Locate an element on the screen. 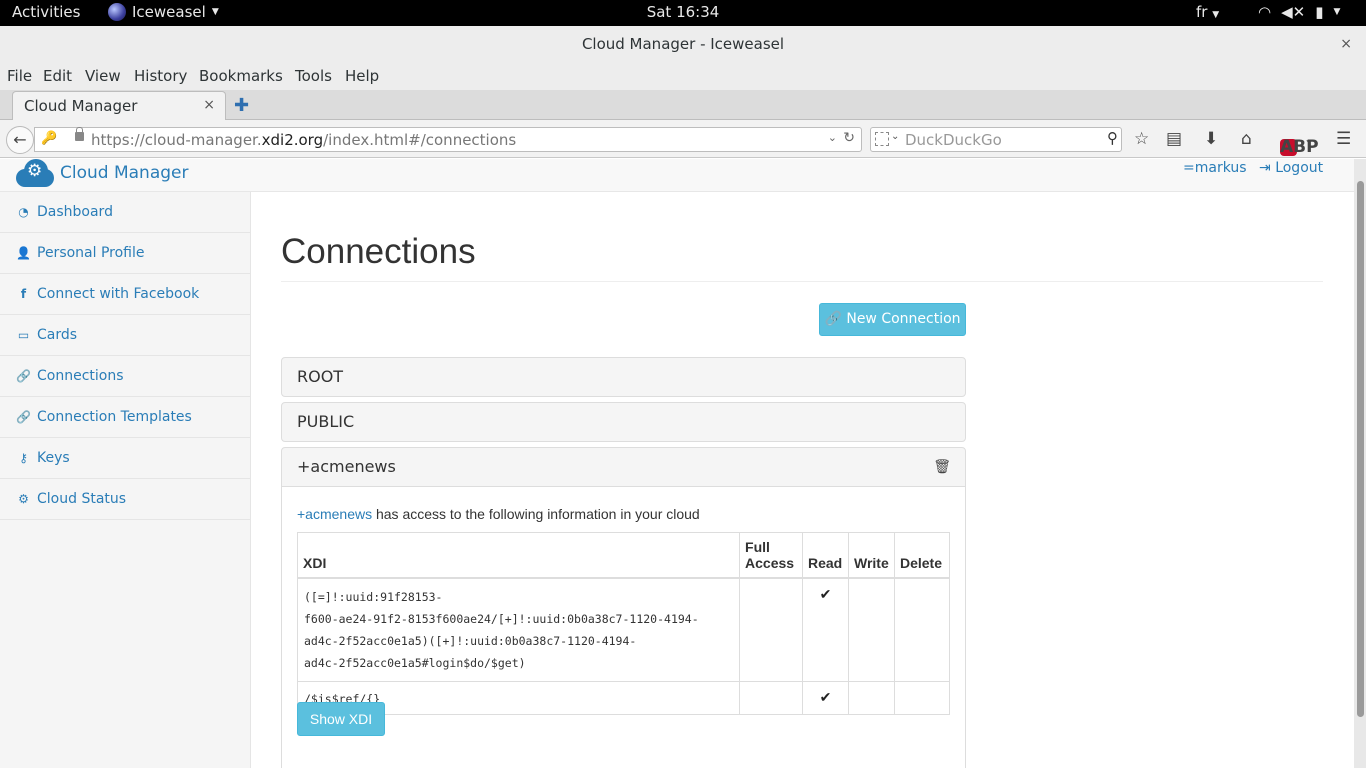  app-navbar: ⚙ Cloud Manager =markus ⇥ Logout is located at coordinates (677, 175).